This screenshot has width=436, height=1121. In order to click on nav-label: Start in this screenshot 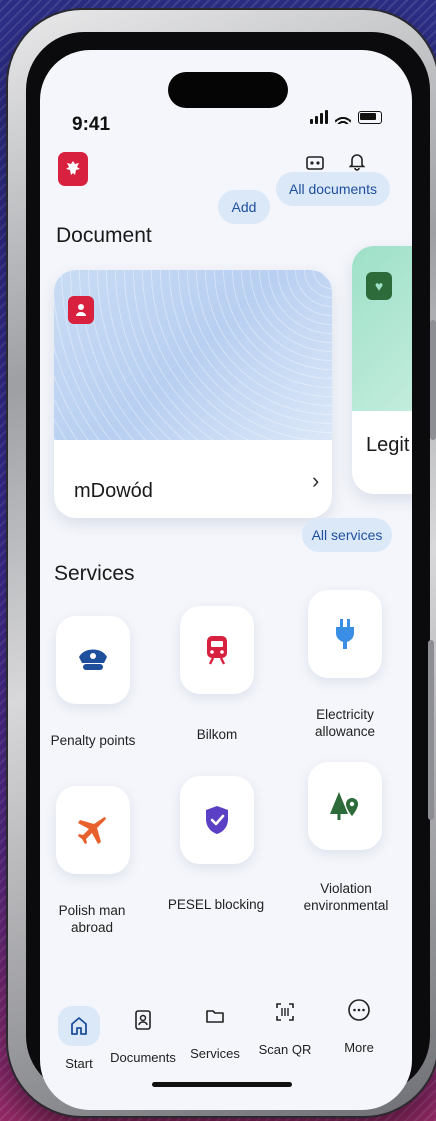, I will do `click(79, 1063)`.